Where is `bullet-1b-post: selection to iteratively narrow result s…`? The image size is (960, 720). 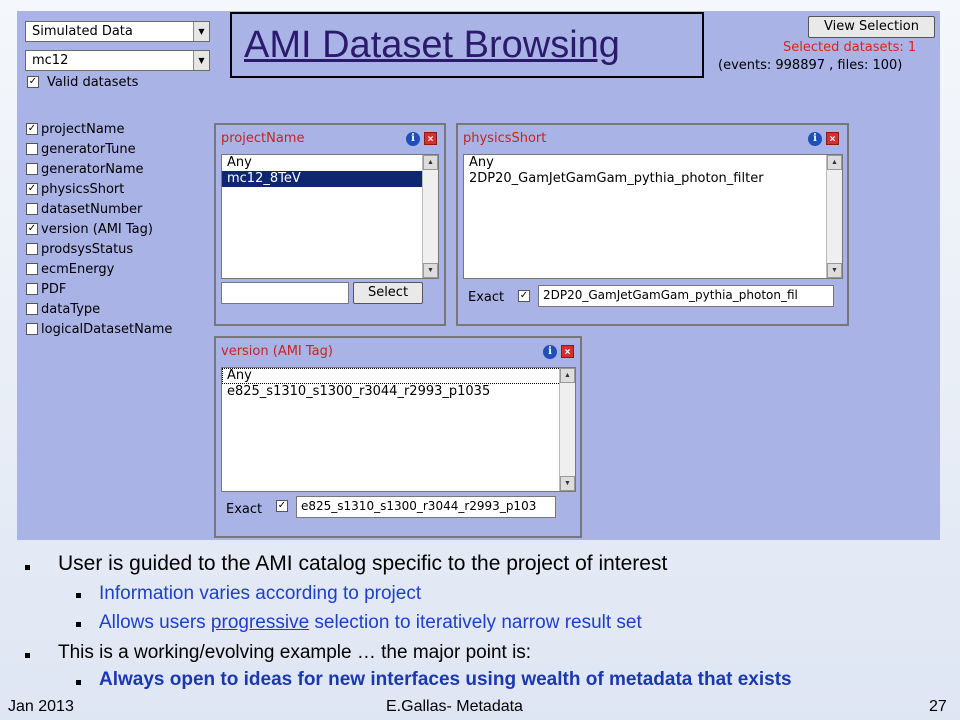
bullet-1b-post: selection to iteratively narrow result s… is located at coordinates (475, 622).